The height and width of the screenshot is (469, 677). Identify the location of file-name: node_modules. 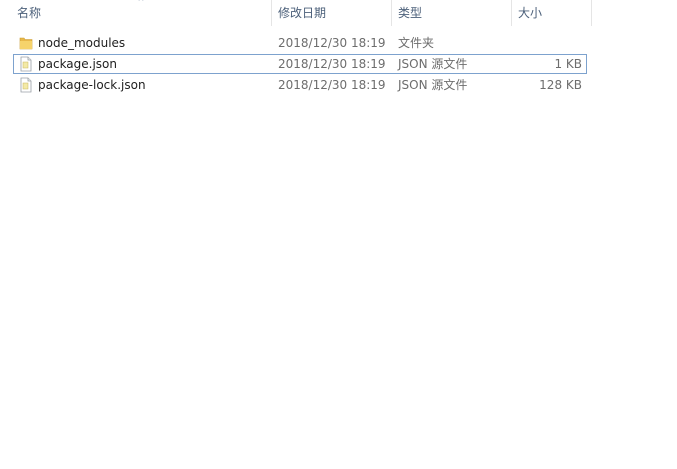
(82, 43).